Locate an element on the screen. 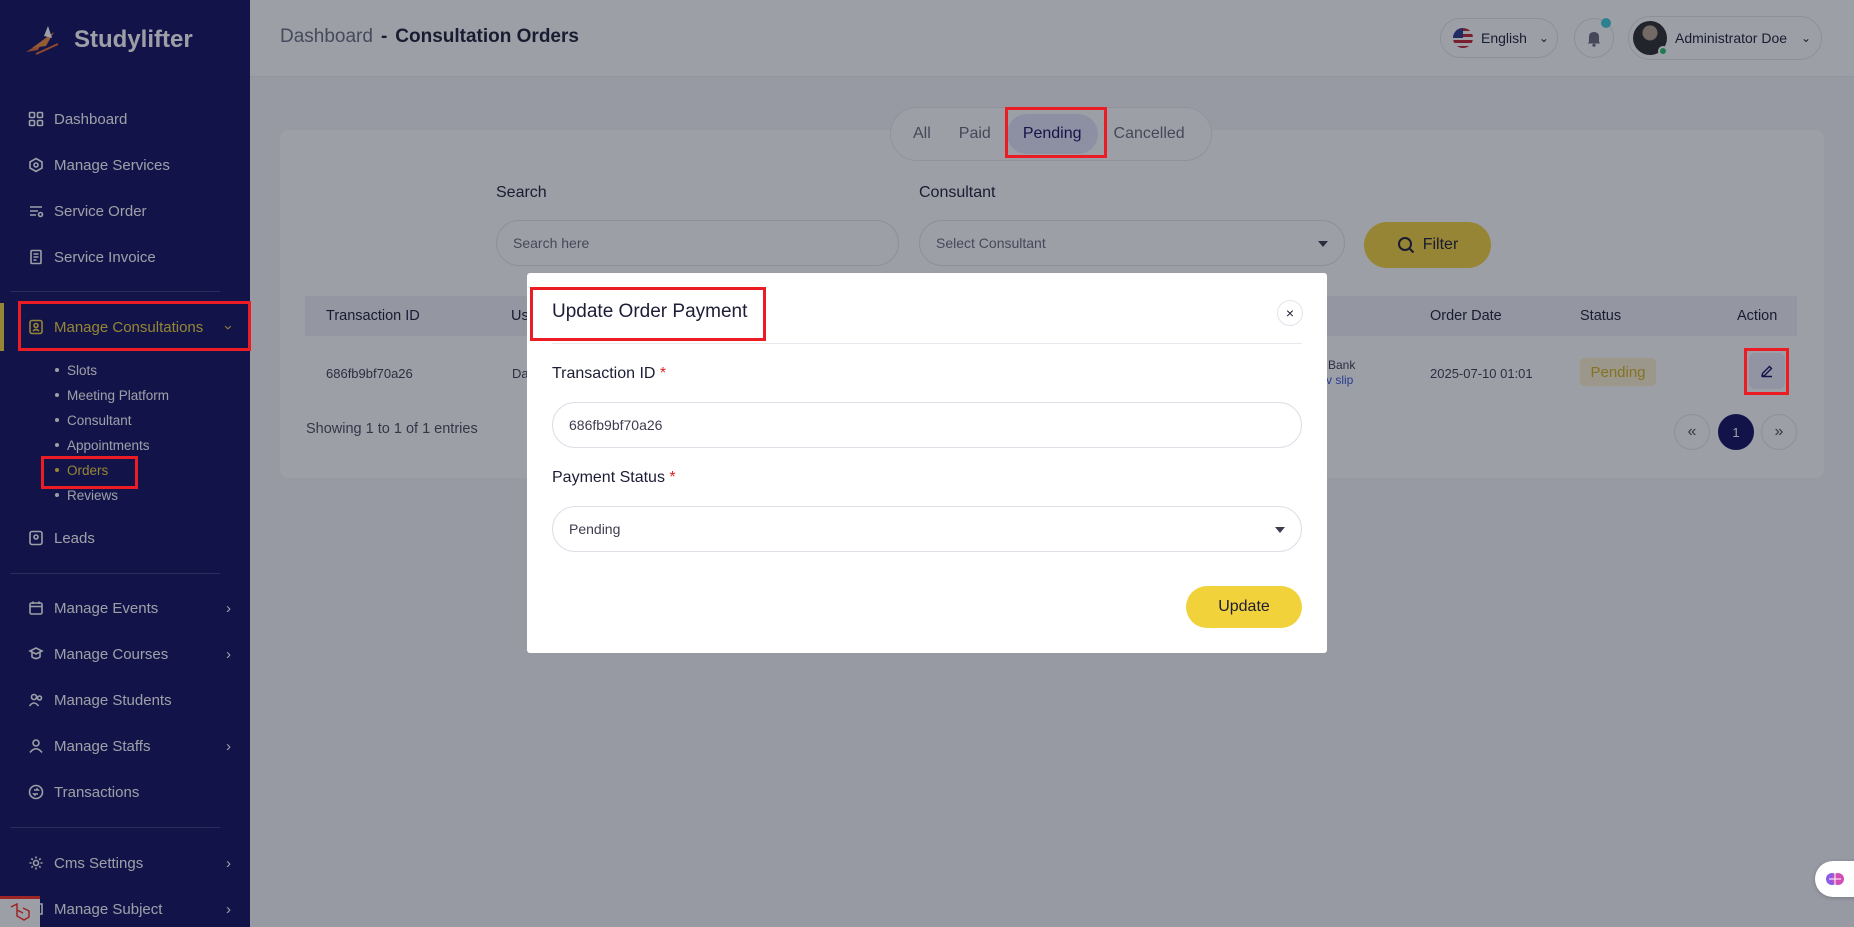  update-button: Update is located at coordinates (1244, 607).